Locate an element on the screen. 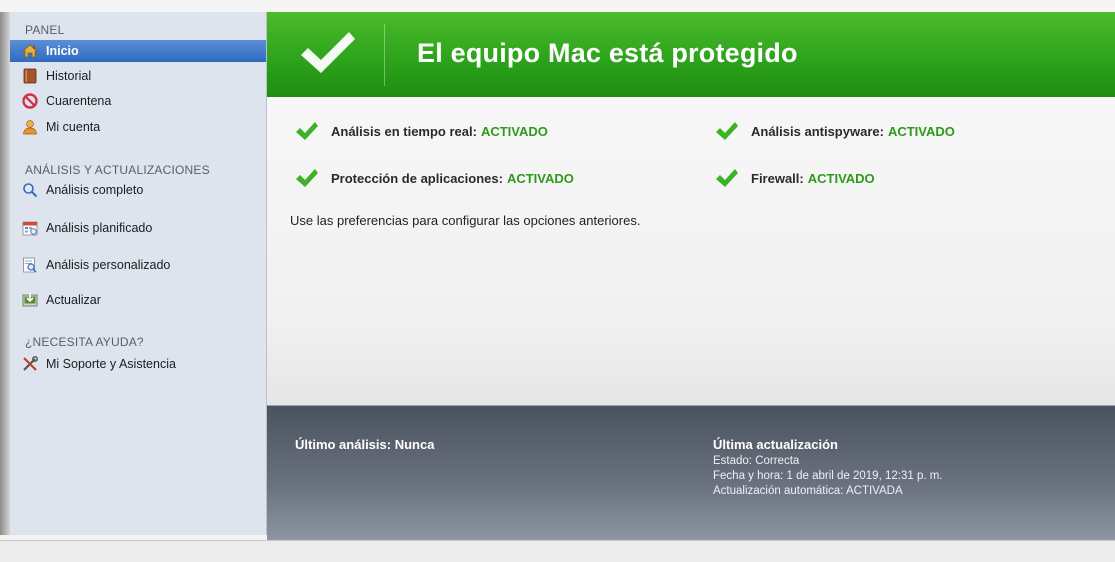 This screenshot has height=562, width=1115. sidebar-section-panel: PANEL is located at coordinates (45, 30).